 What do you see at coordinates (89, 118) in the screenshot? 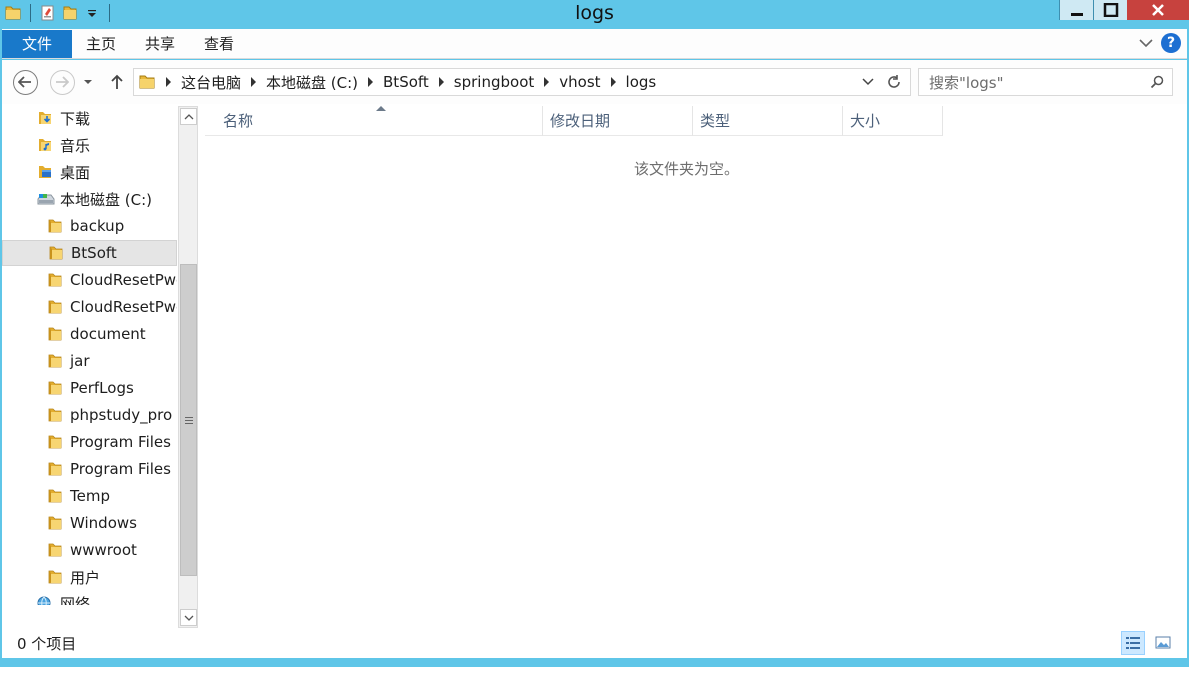
I see `tree-item: 下载` at bounding box center [89, 118].